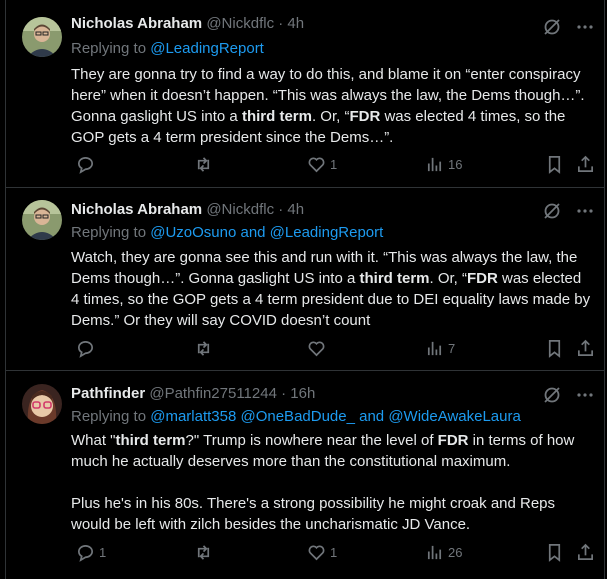 This screenshot has height=579, width=607. What do you see at coordinates (103, 552) in the screenshot?
I see `reply-count: 1` at bounding box center [103, 552].